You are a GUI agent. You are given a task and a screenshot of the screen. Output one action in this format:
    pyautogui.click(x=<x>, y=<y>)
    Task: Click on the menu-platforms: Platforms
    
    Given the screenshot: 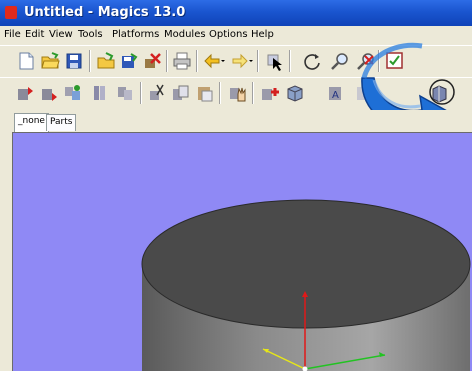 What is the action you would take?
    pyautogui.click(x=135, y=34)
    